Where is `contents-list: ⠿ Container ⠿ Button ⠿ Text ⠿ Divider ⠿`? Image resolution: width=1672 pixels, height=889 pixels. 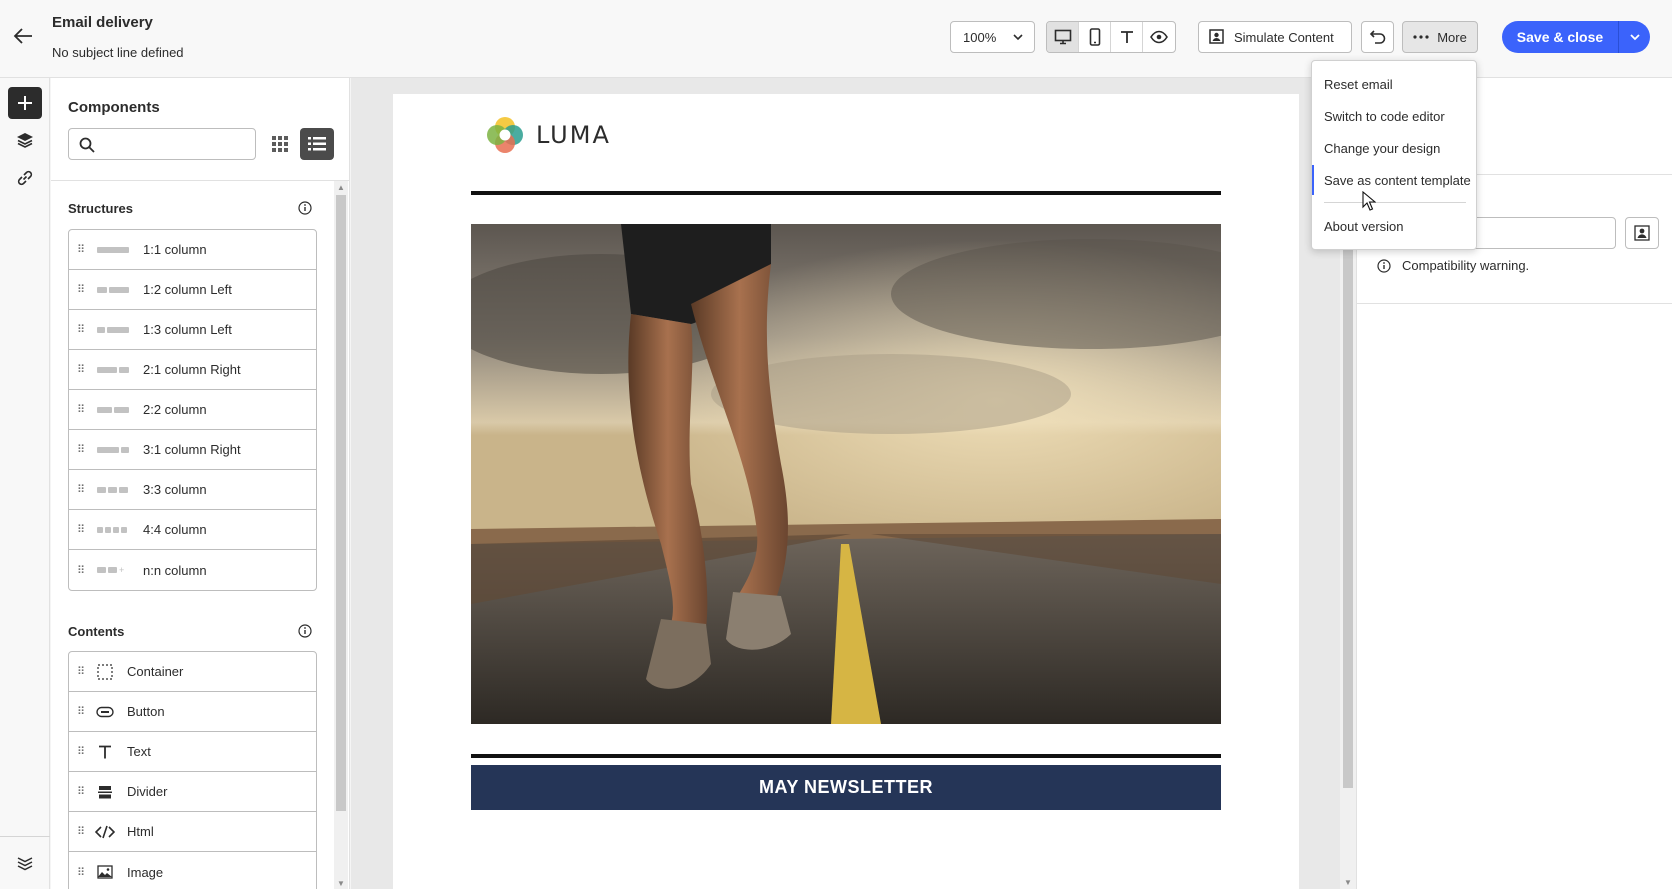 contents-list: ⠿ Container ⠿ Button ⠿ Text ⠿ Divider ⠿ is located at coordinates (192, 770).